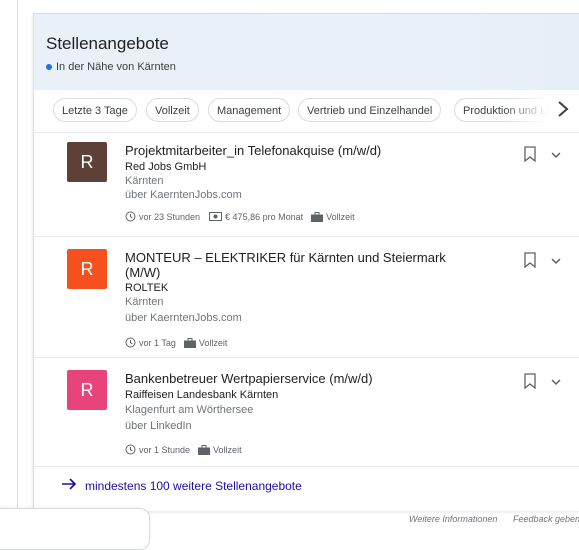 Image resolution: width=579 pixels, height=550 pixels. What do you see at coordinates (107, 43) in the screenshot?
I see `jobs-title: Stellenangebote` at bounding box center [107, 43].